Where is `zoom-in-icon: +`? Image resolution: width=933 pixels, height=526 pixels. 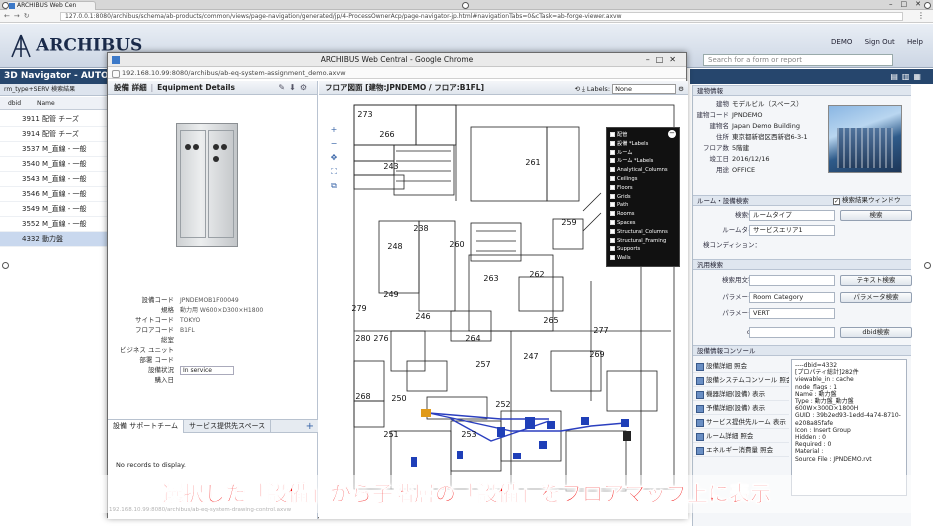 zoom-in-icon: + is located at coordinates (334, 130).